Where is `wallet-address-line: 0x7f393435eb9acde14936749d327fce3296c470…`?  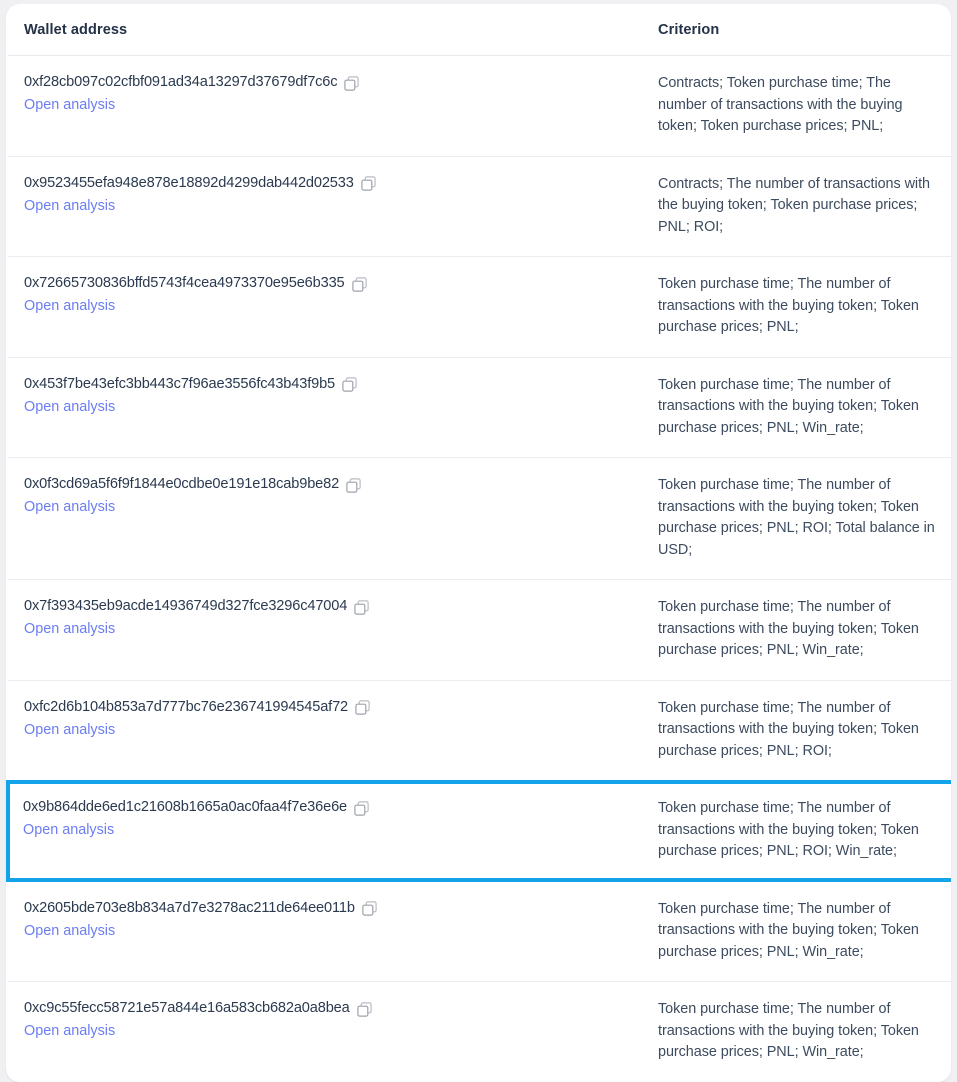
wallet-address-line: 0x7f393435eb9acde14936749d327fce3296c470… is located at coordinates (325, 606).